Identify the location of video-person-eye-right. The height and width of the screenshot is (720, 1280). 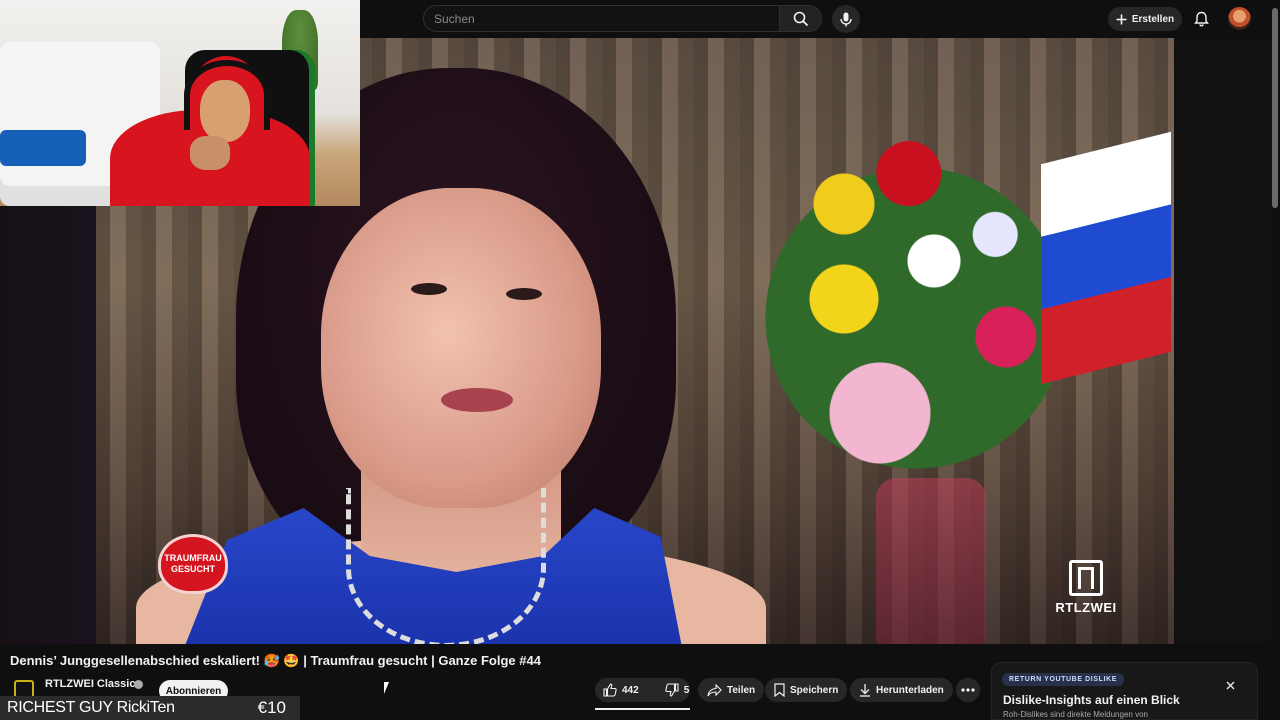
(524, 294).